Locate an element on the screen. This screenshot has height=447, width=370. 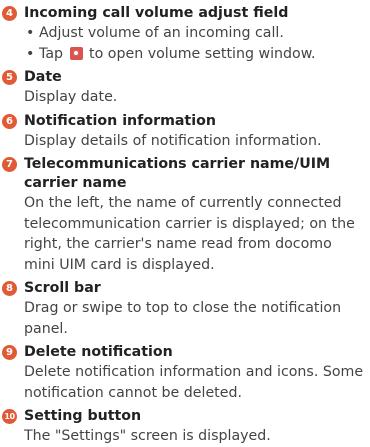
item-number-badge: 9 is located at coordinates (9, 352).